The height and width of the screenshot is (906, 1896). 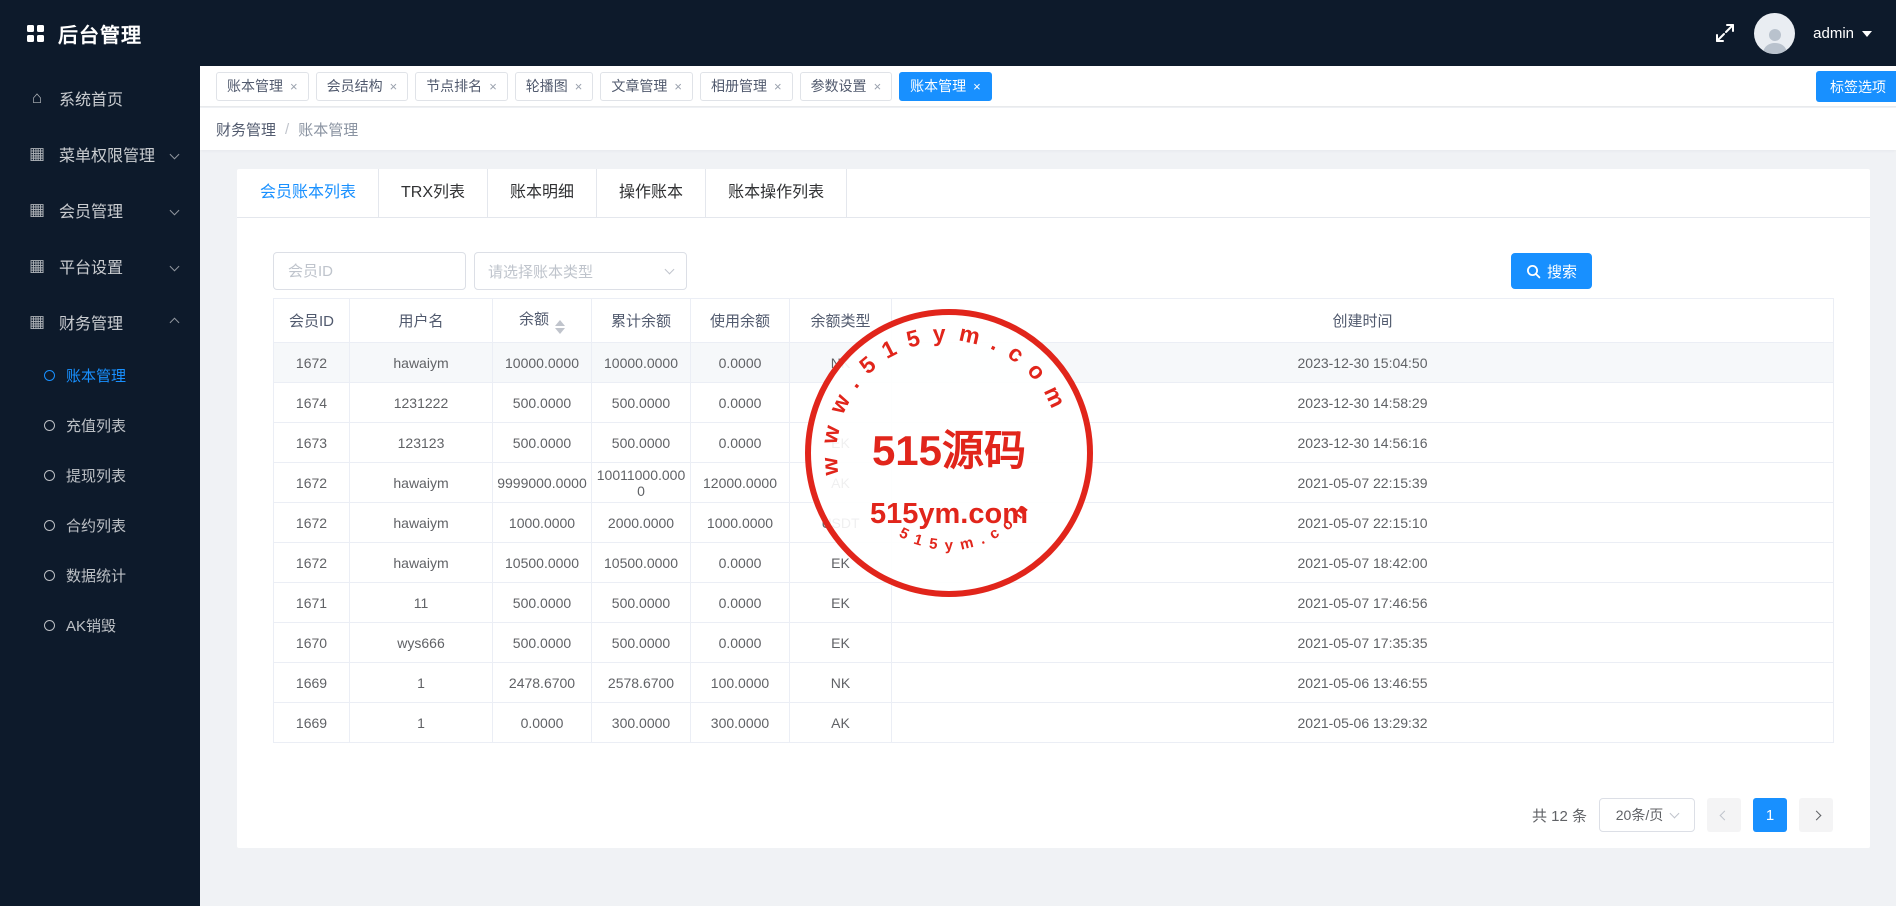 I want to click on sidebar-subitem-label: 账本管理, so click(x=96, y=376).